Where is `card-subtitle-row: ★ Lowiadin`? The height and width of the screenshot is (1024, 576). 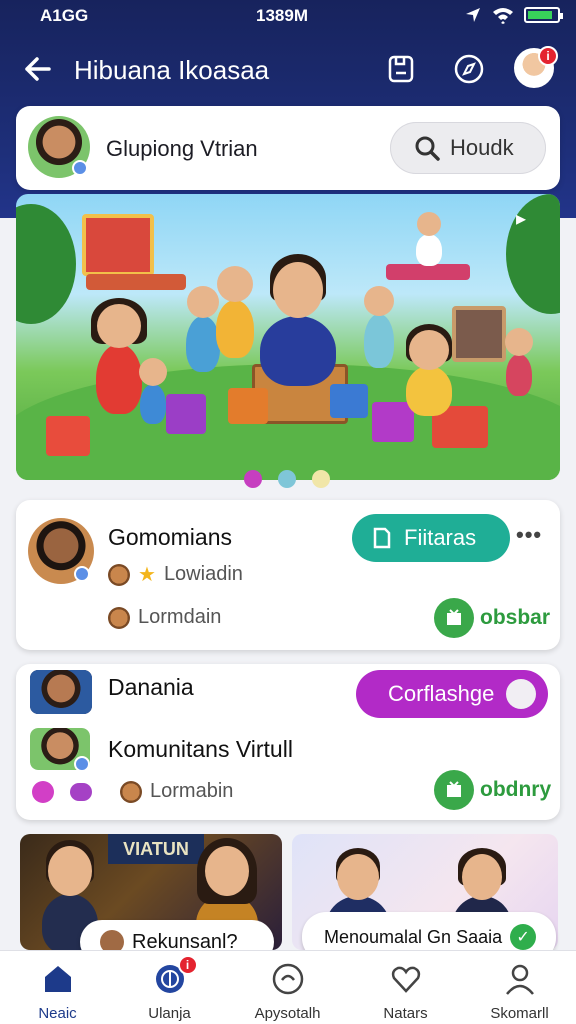 card-subtitle-row: ★ Lowiadin is located at coordinates (175, 574).